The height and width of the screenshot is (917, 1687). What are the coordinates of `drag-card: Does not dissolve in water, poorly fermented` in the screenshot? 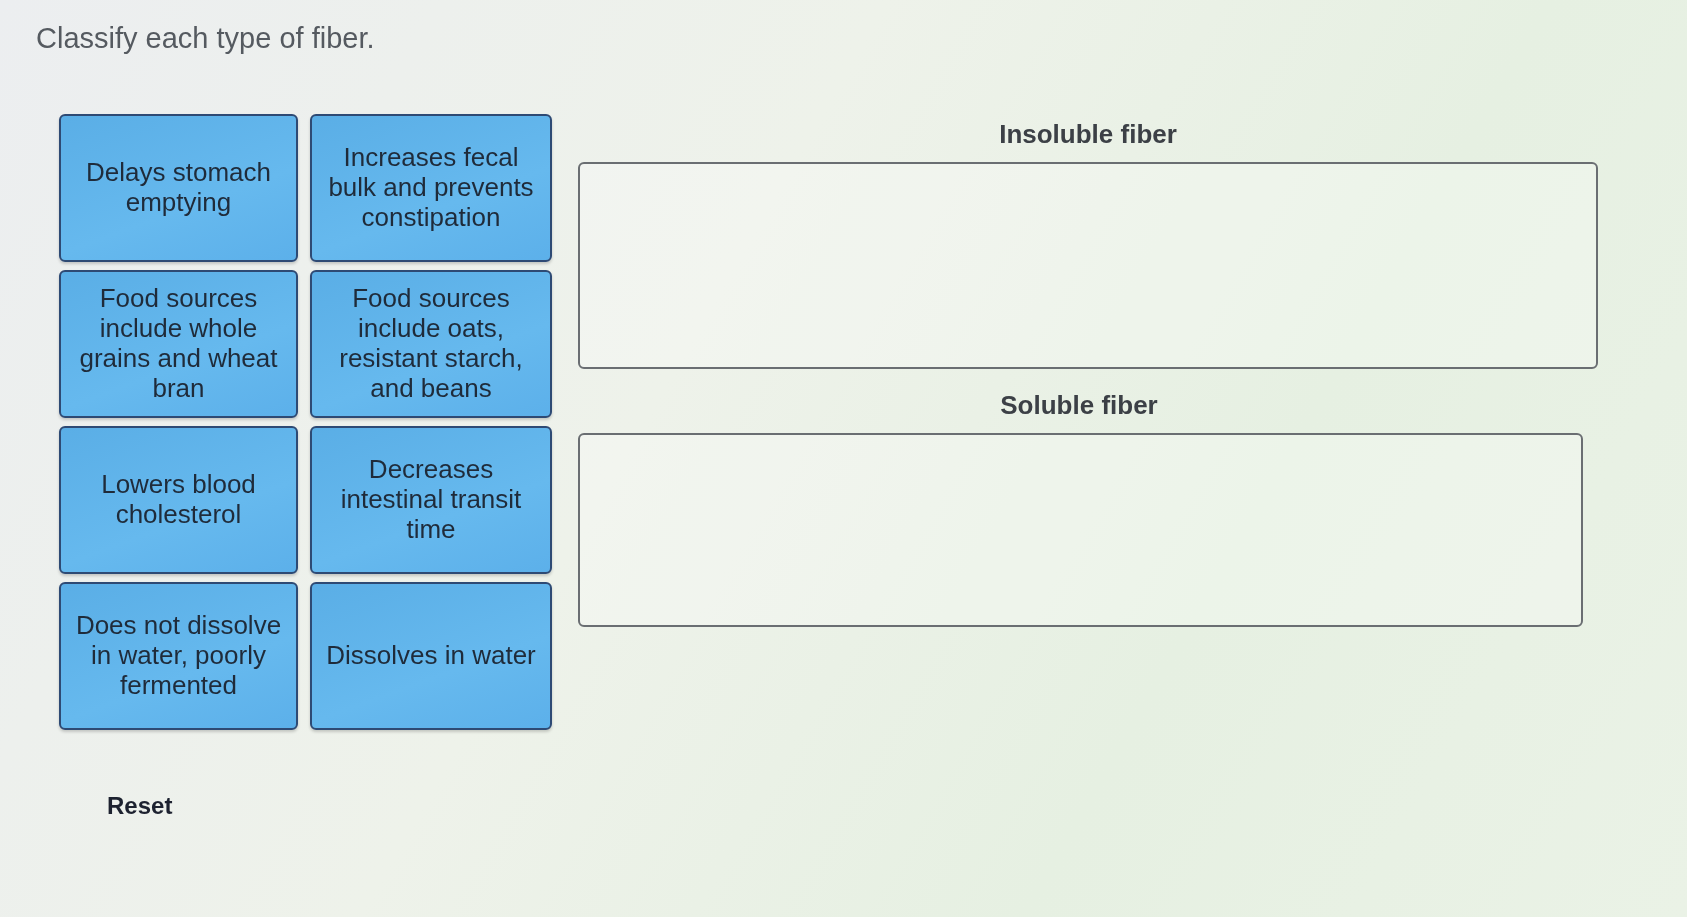 It's located at (178, 656).